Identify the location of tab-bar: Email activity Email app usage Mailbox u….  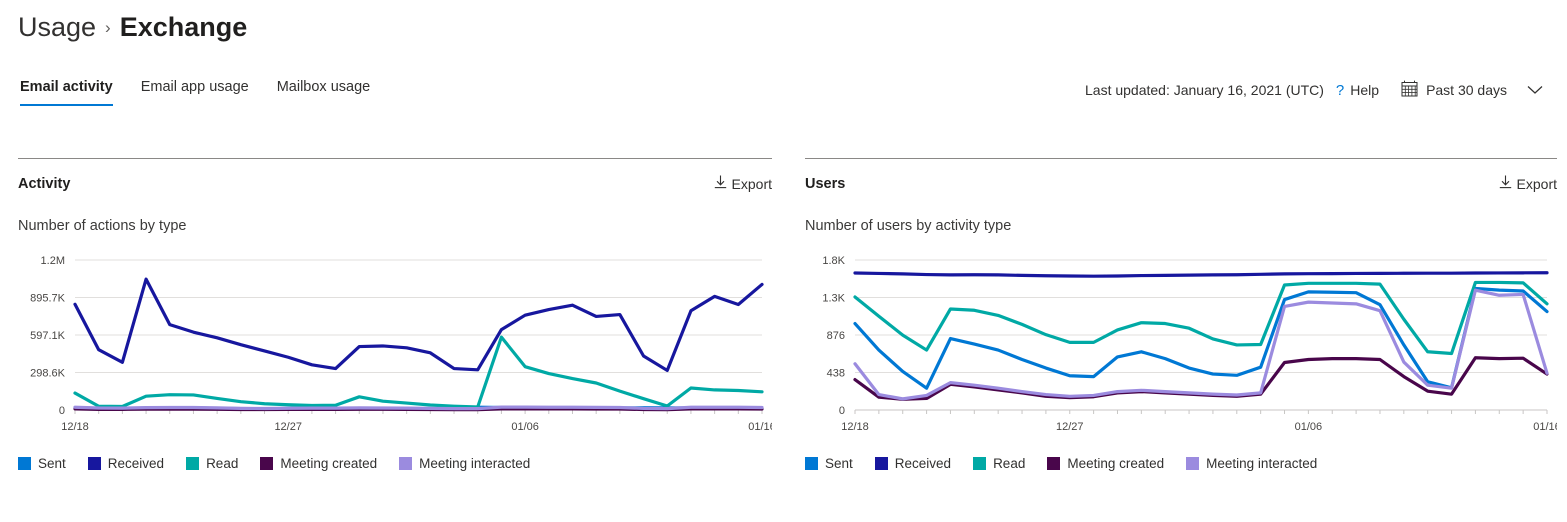
(201, 91).